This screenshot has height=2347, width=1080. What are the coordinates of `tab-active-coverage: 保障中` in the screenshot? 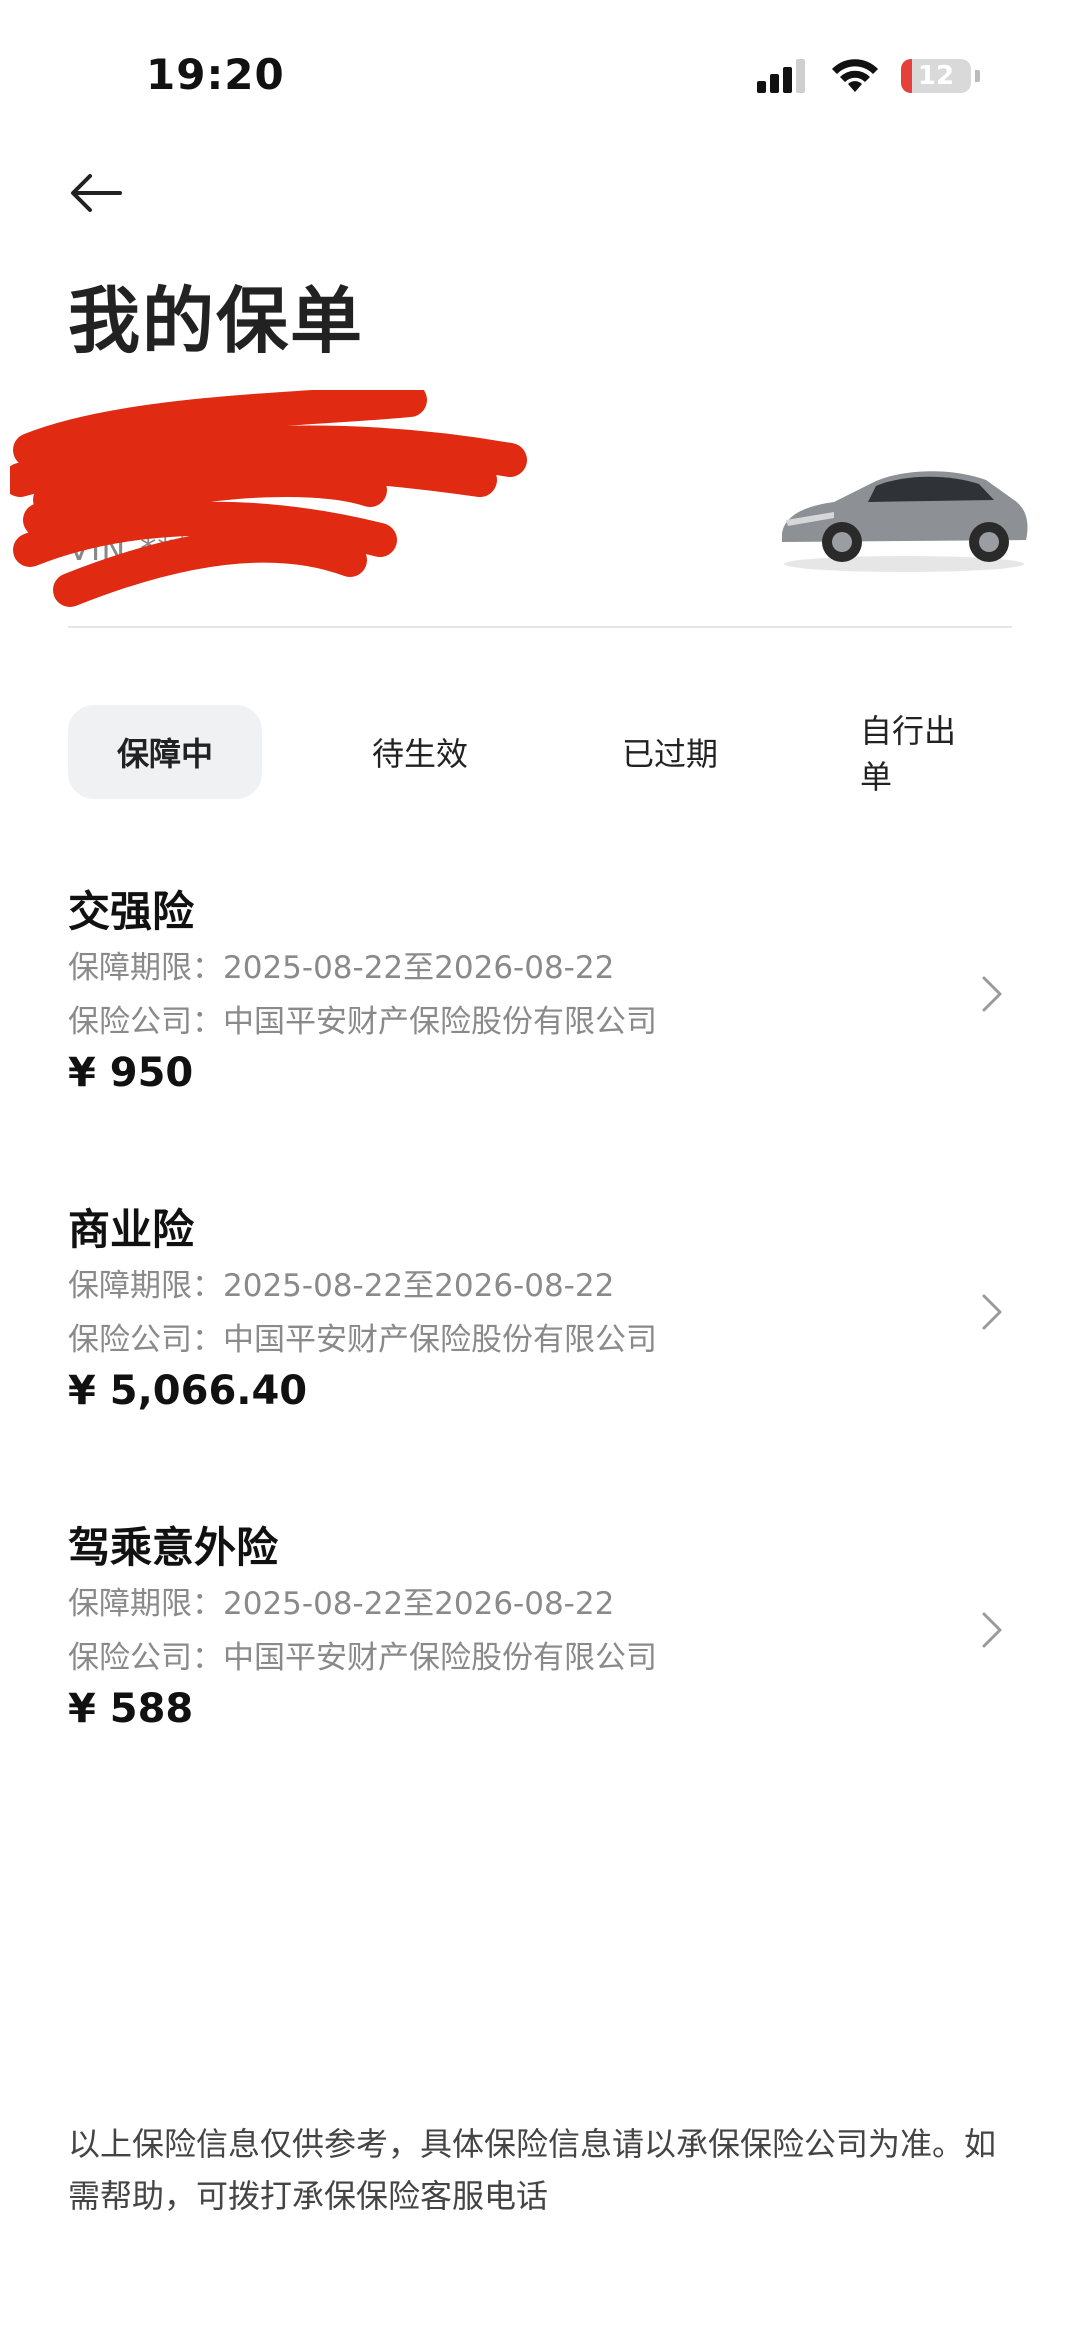 It's located at (165, 752).